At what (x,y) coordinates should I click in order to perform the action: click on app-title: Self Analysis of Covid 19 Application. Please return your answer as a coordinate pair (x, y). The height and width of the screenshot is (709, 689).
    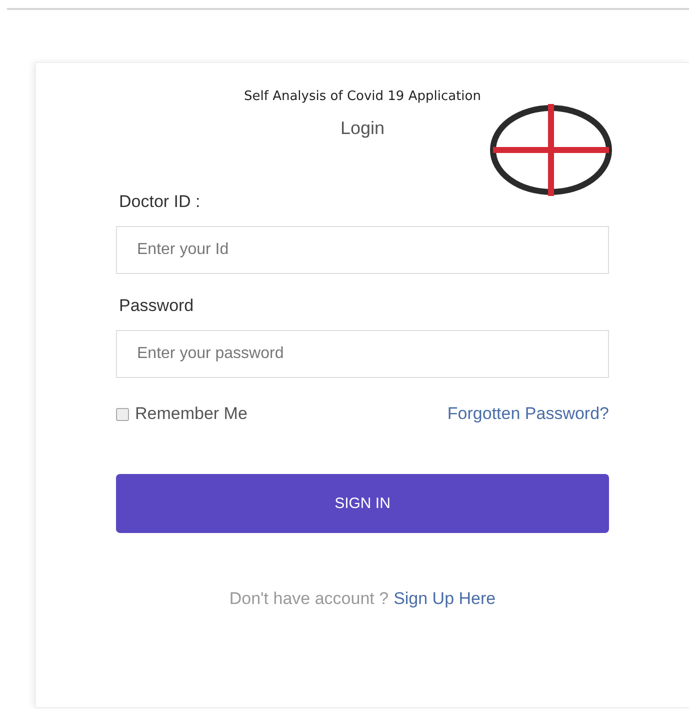
    Looking at the image, I should click on (362, 96).